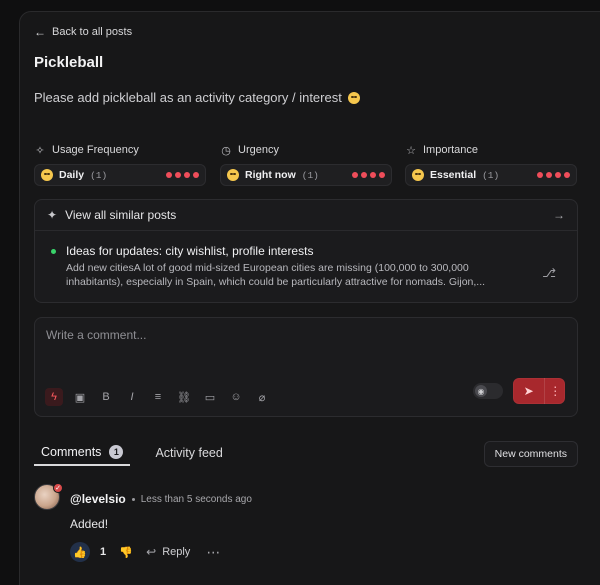 The height and width of the screenshot is (585, 600). Describe the element at coordinates (40, 32) in the screenshot. I see `arrow-left-icon: ←` at that location.